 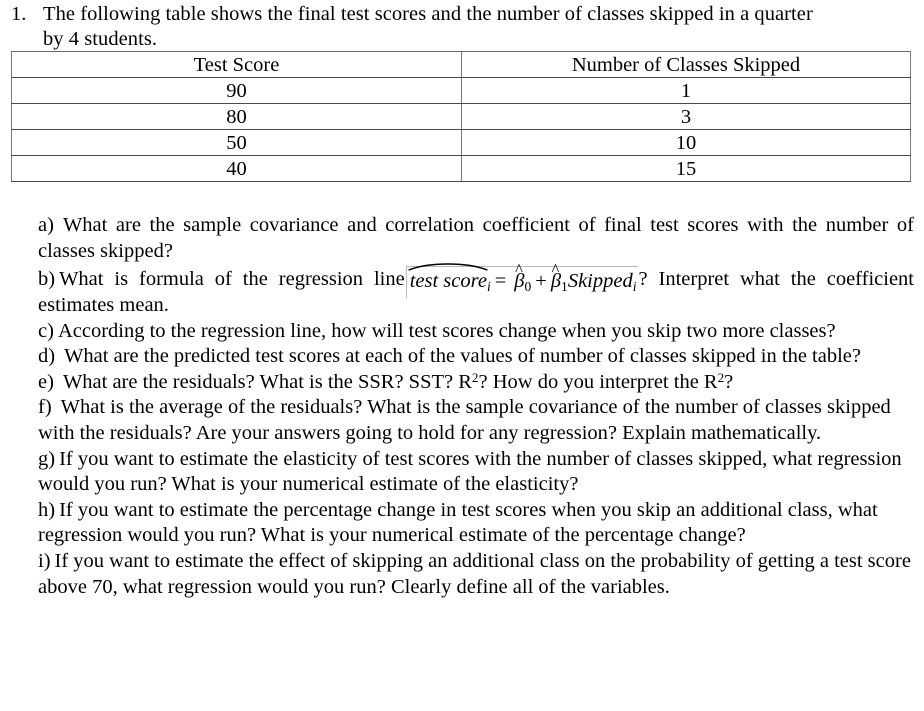 What do you see at coordinates (236, 142) in the screenshot?
I see `table-cell-test-score: 50` at bounding box center [236, 142].